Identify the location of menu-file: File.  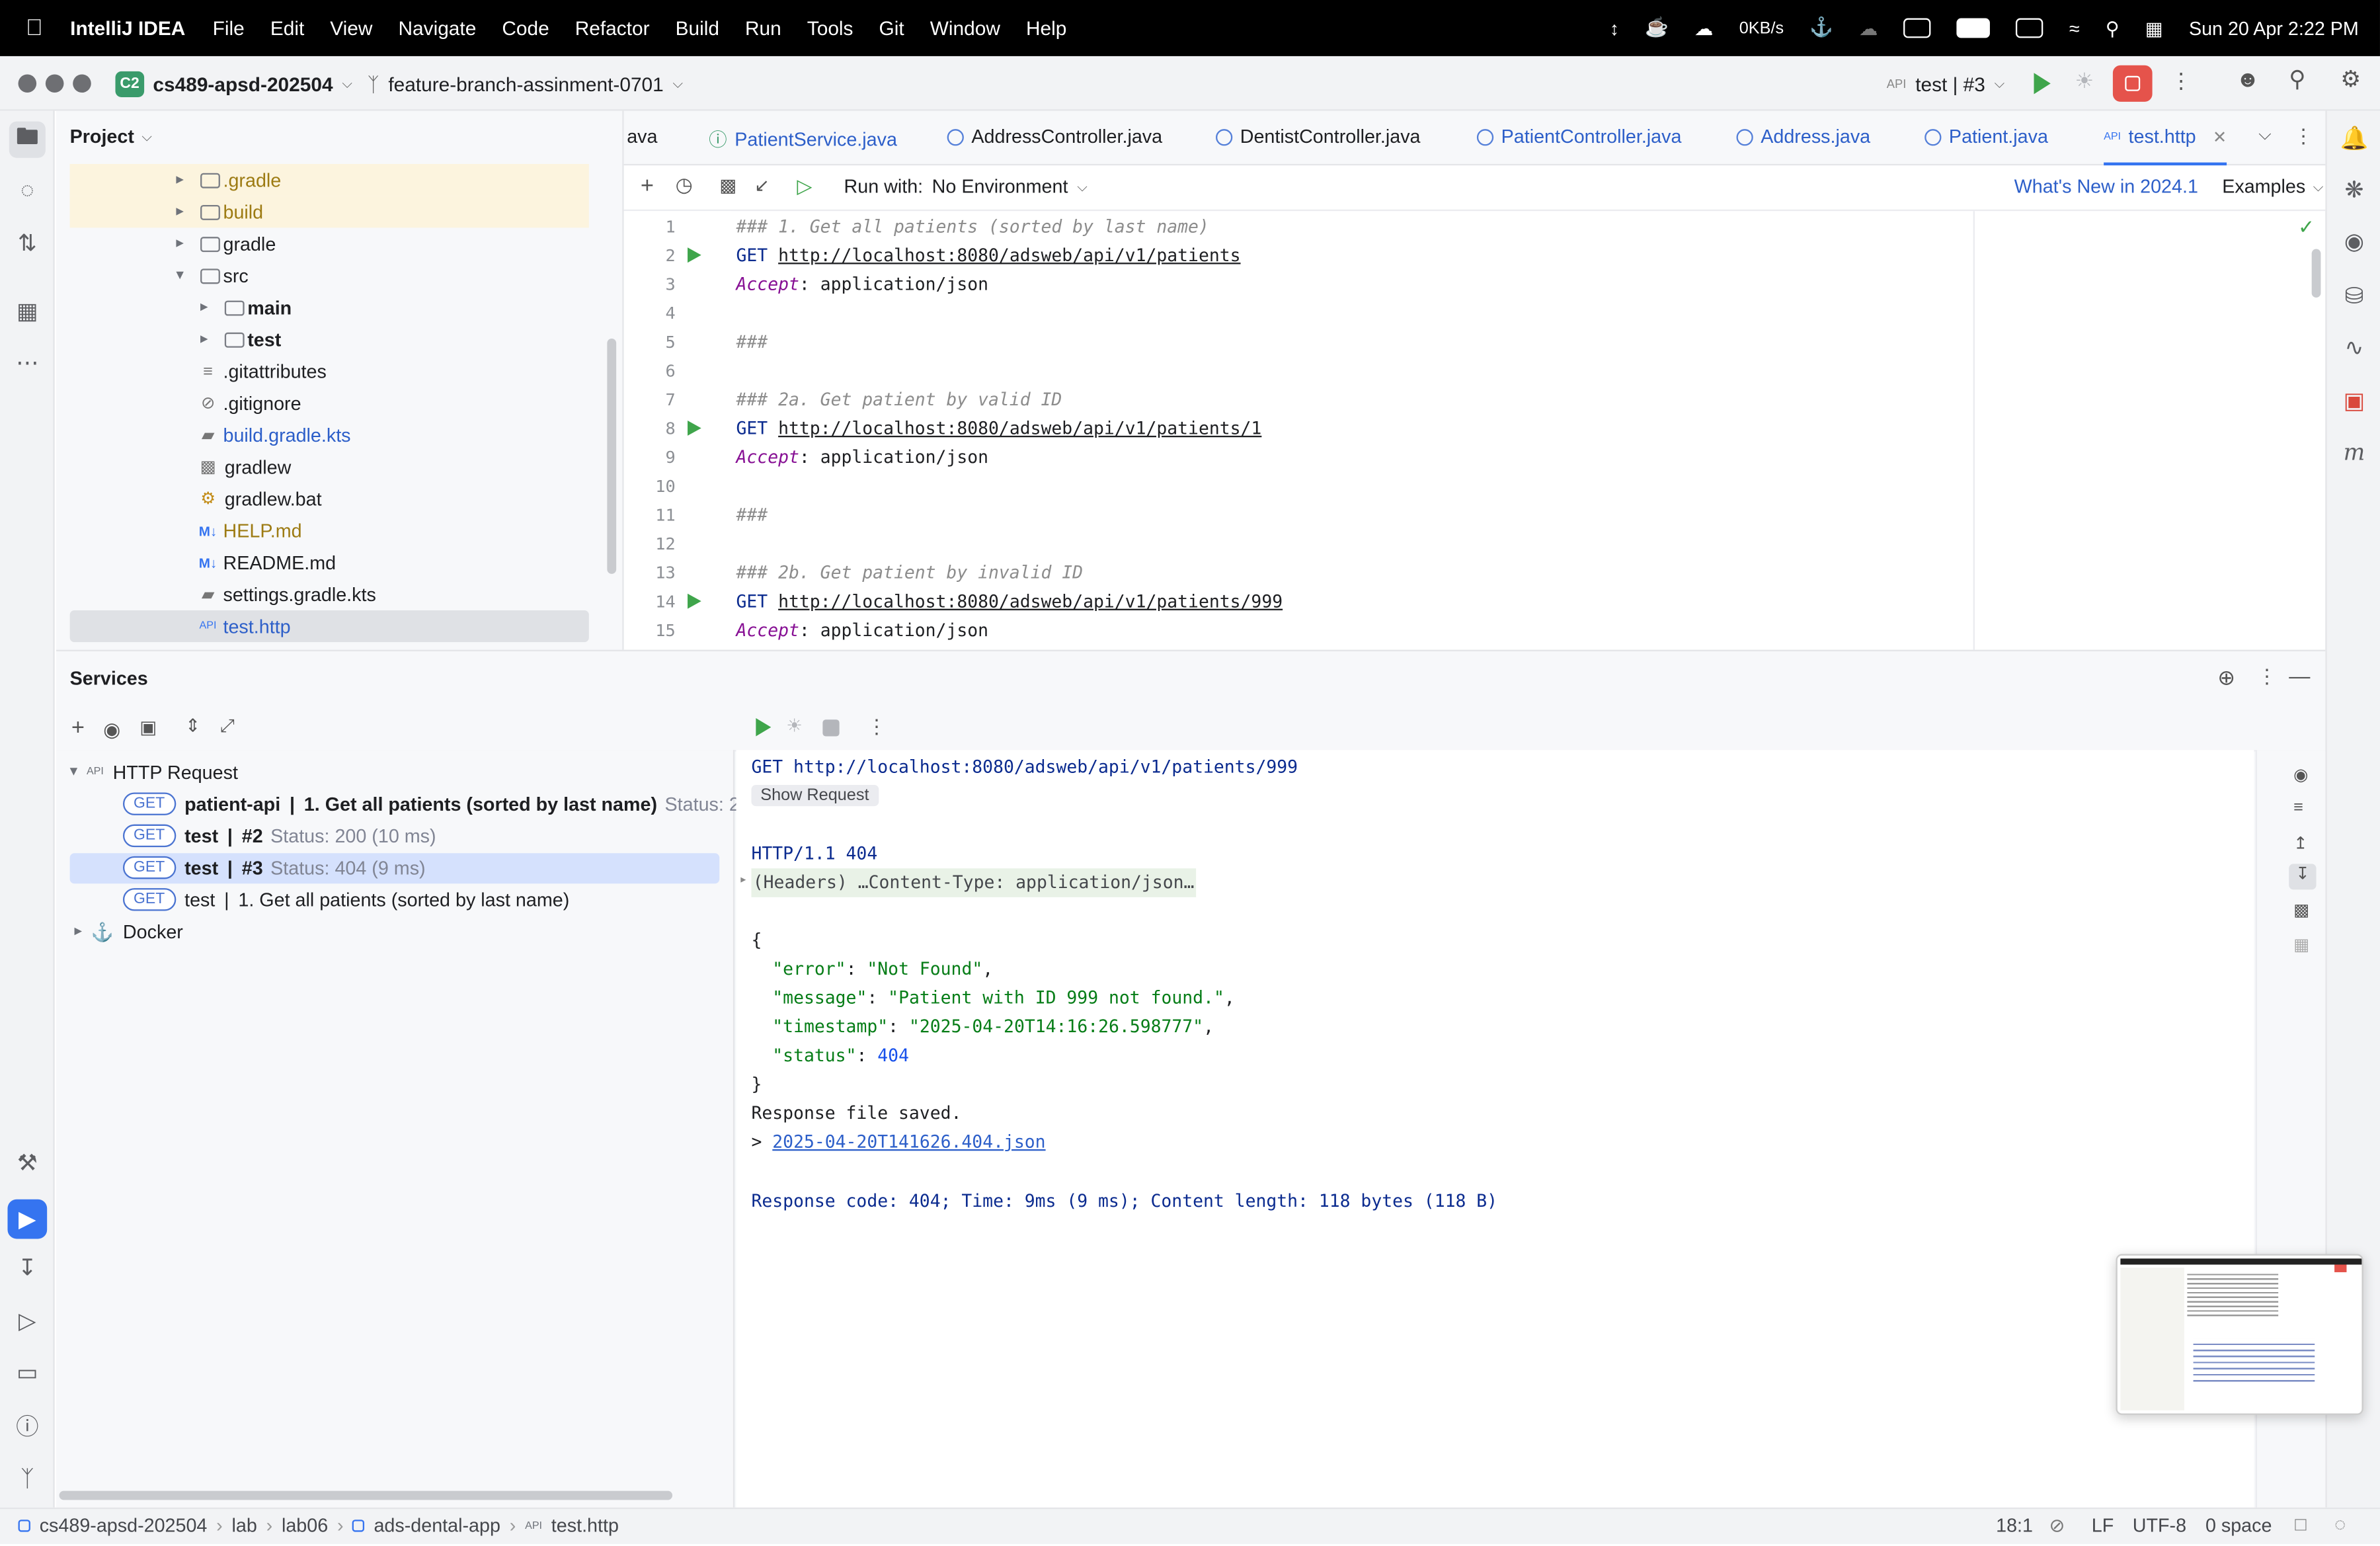
(229, 28).